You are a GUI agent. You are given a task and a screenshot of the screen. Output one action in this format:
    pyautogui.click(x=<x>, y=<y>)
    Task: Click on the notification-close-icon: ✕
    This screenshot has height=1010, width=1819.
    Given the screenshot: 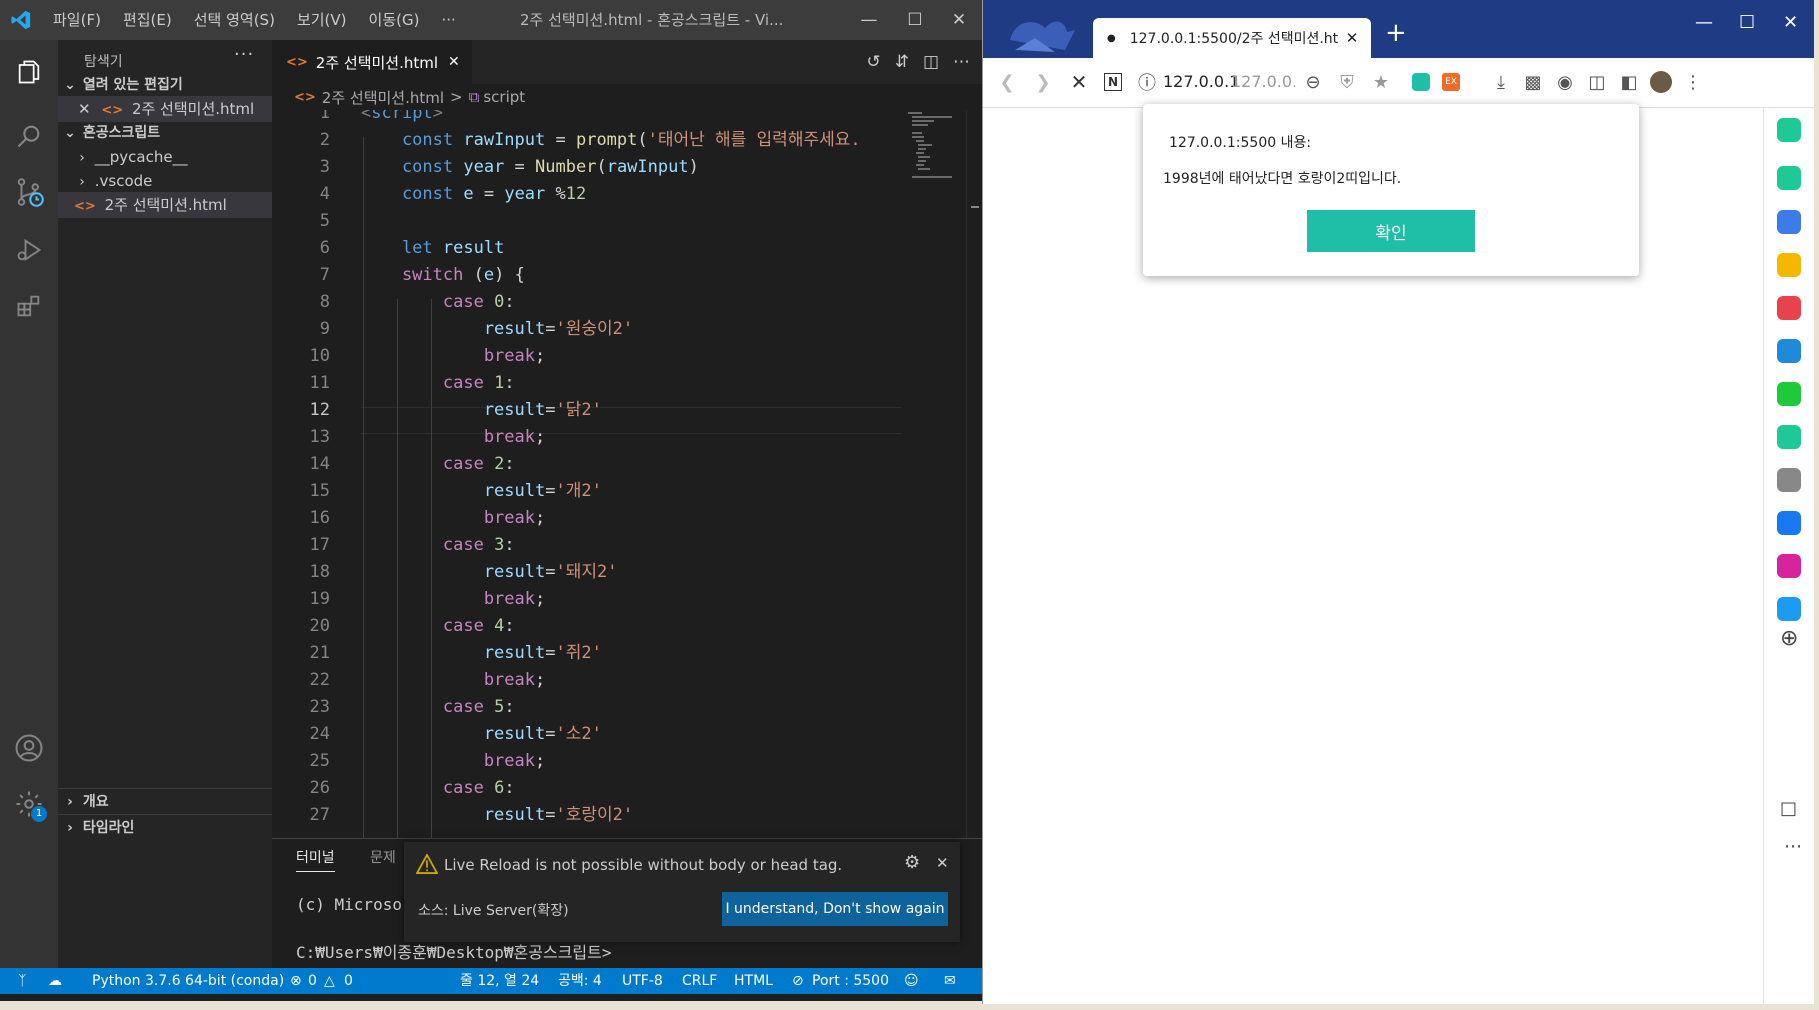 What is the action you would take?
    pyautogui.click(x=942, y=863)
    